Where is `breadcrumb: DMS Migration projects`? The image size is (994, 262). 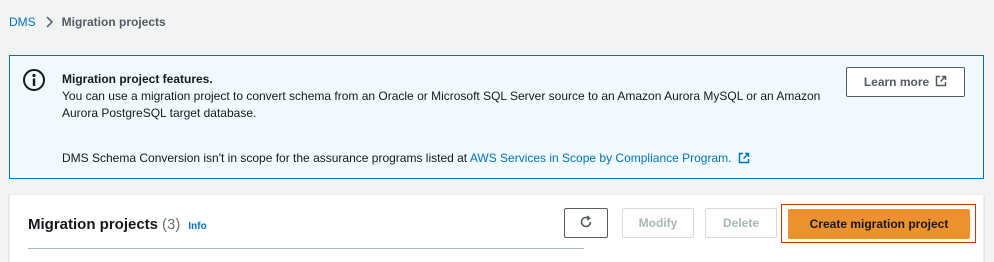 breadcrumb: DMS Migration projects is located at coordinates (87, 22).